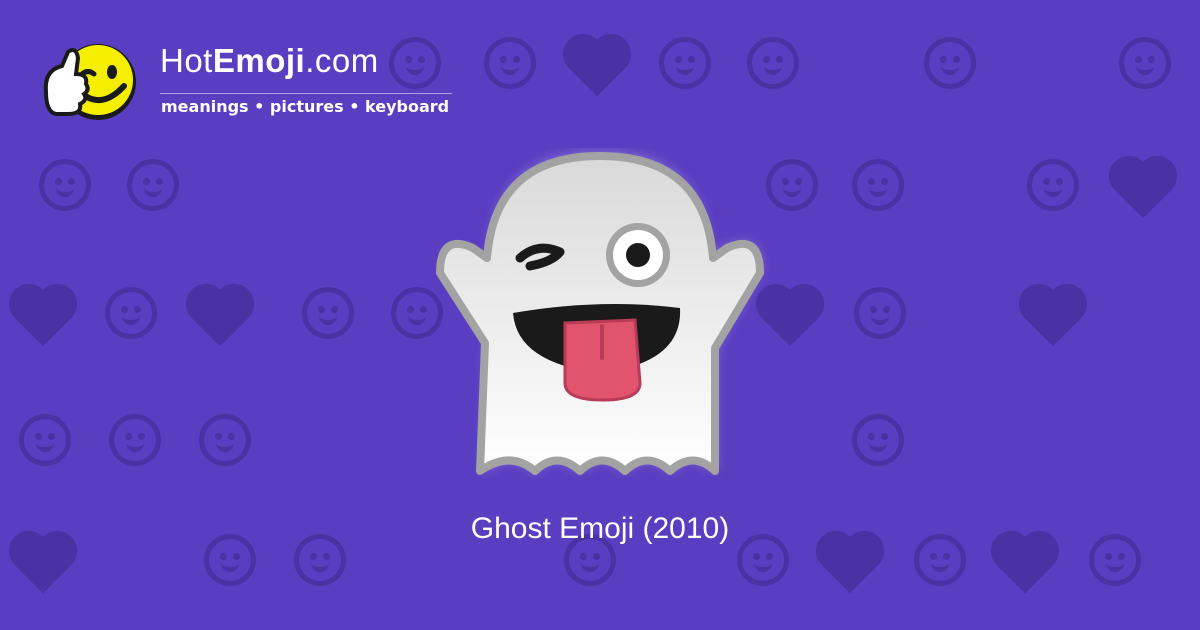 The image size is (1200, 630). Describe the element at coordinates (131, 313) in the screenshot. I see `confused-face-icon` at that location.